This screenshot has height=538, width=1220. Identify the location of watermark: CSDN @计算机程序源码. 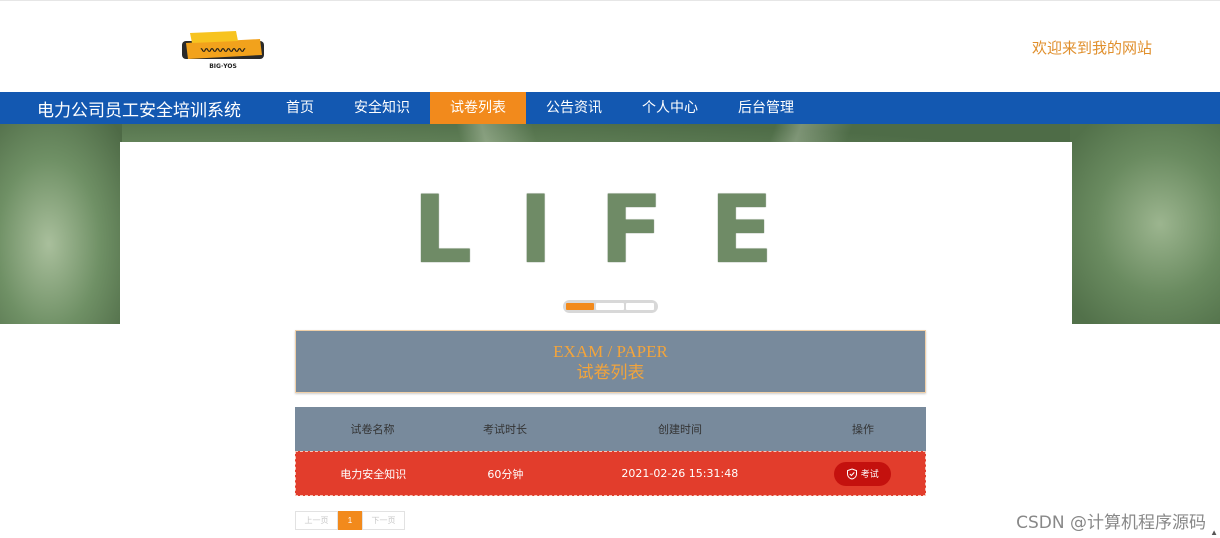
(1111, 523).